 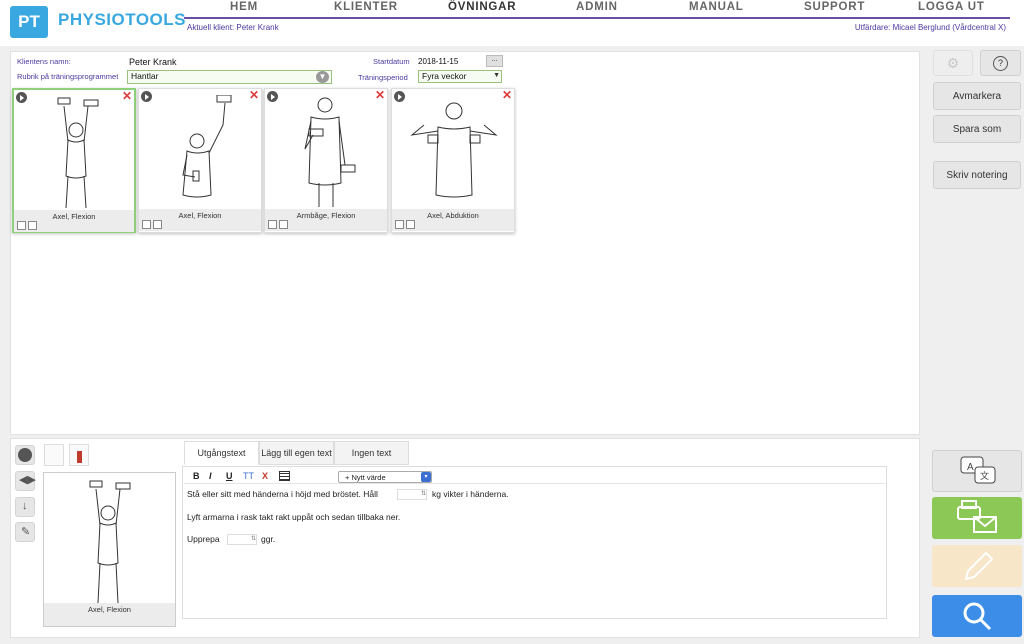 I want to click on translate-button: A 文, so click(x=977, y=471).